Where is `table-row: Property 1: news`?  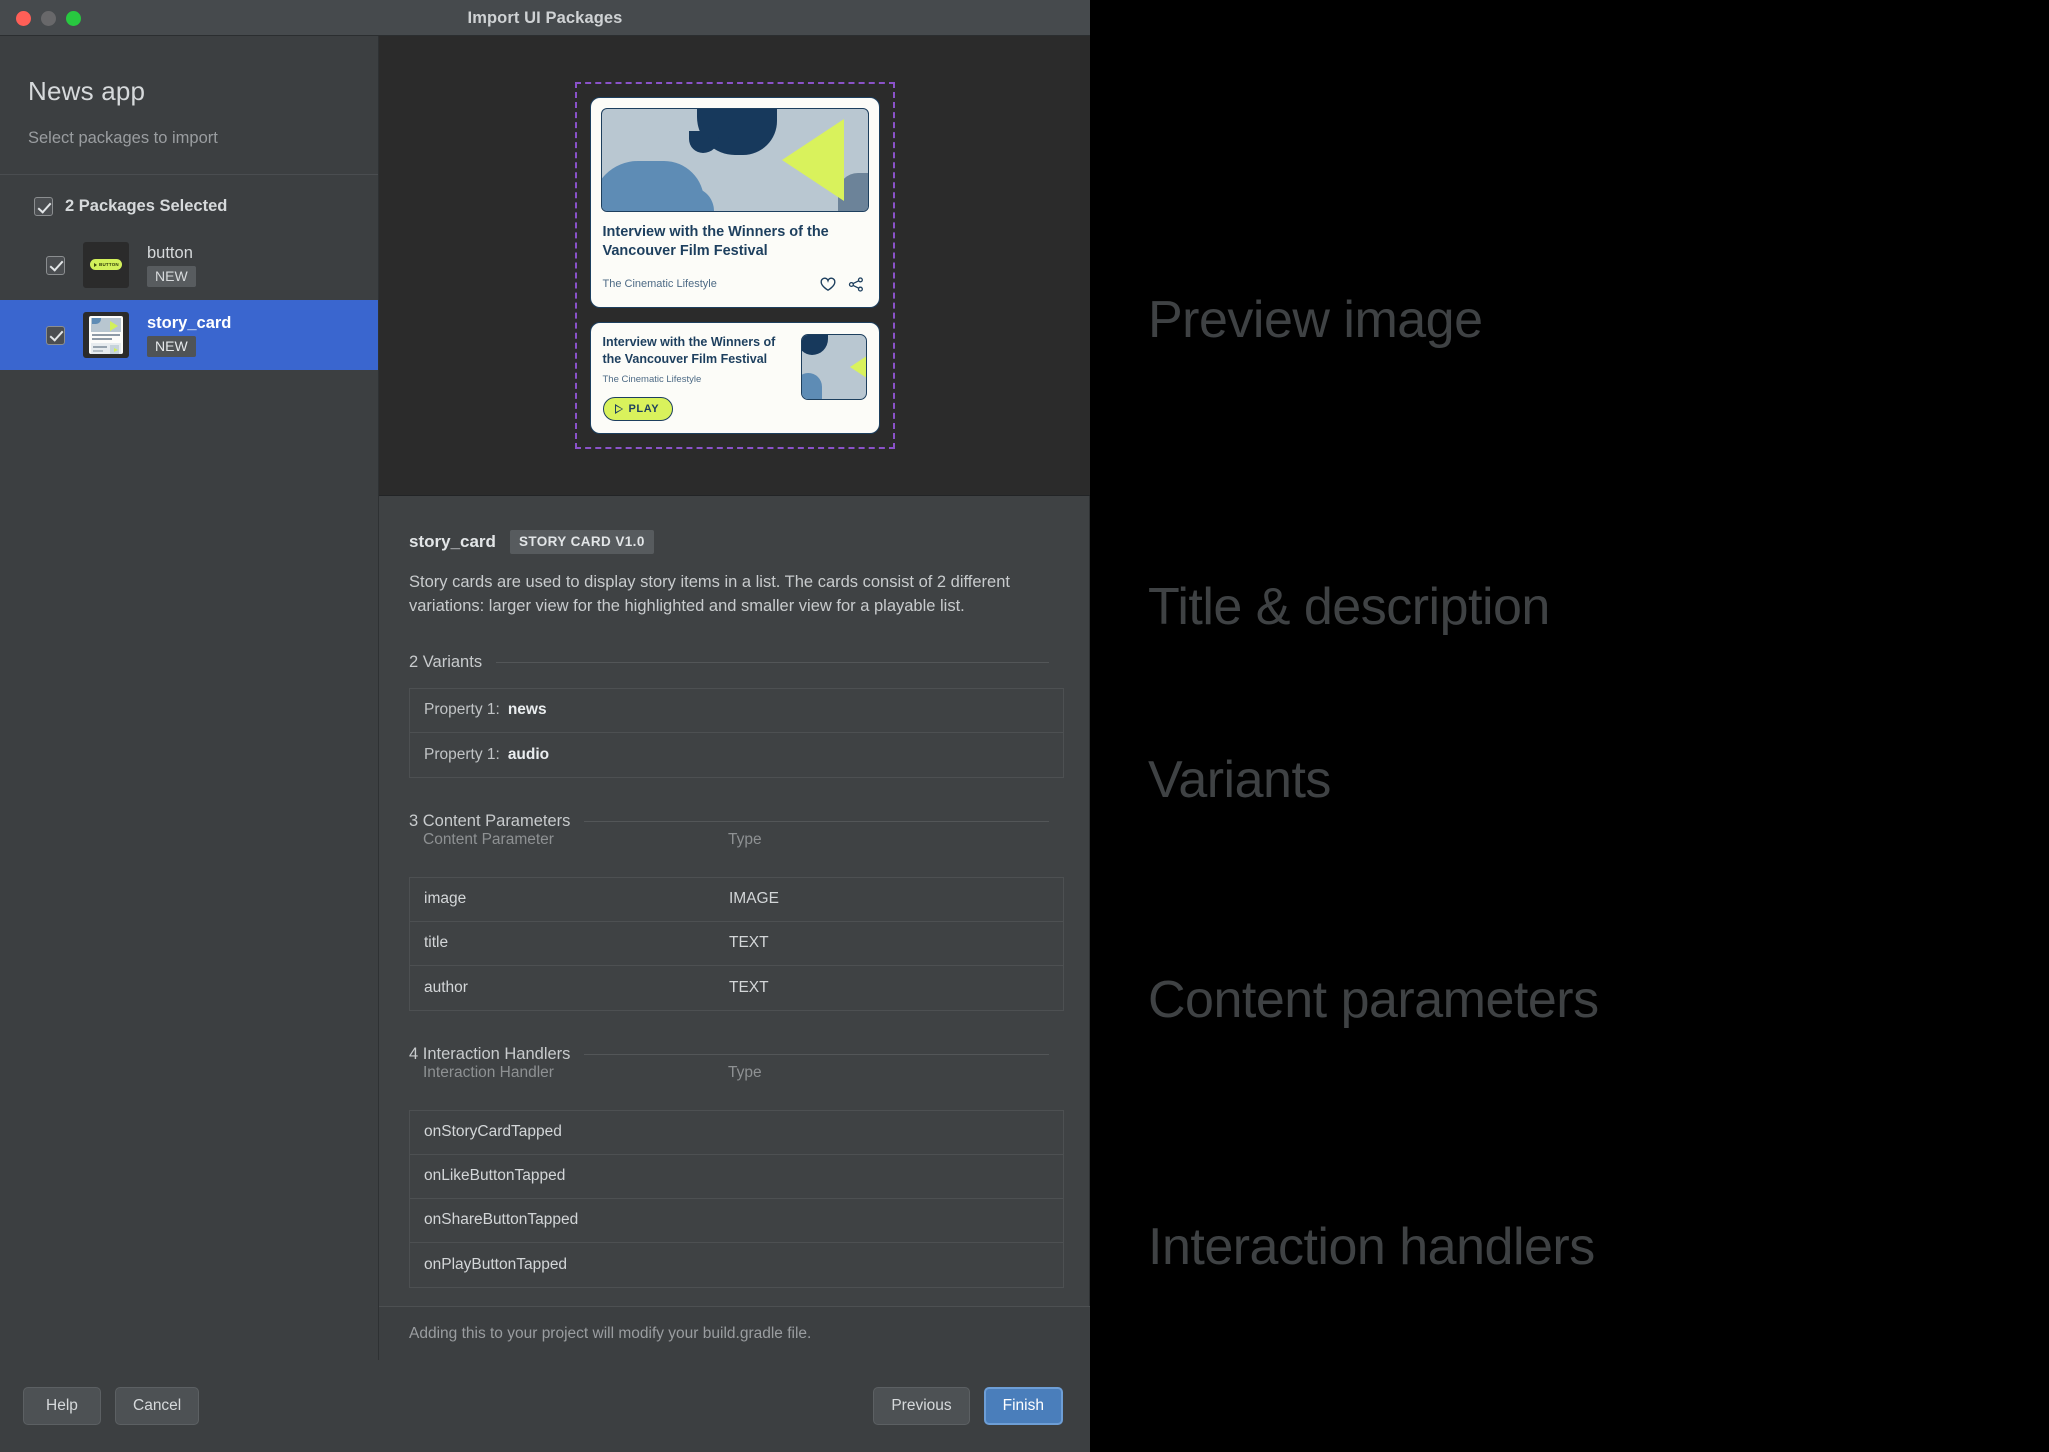
table-row: Property 1: news is located at coordinates (736, 711).